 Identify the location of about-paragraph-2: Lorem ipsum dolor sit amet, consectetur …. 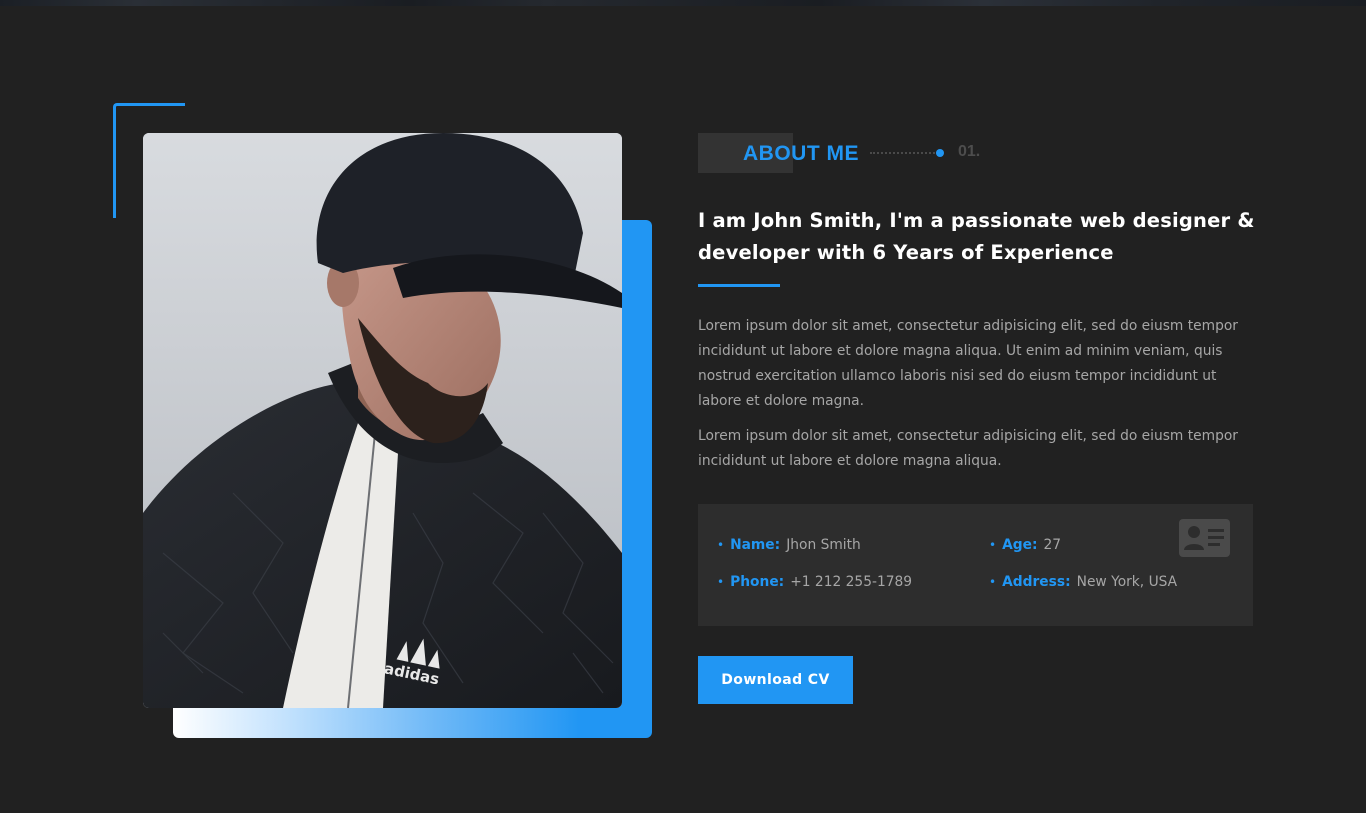
(968, 448).